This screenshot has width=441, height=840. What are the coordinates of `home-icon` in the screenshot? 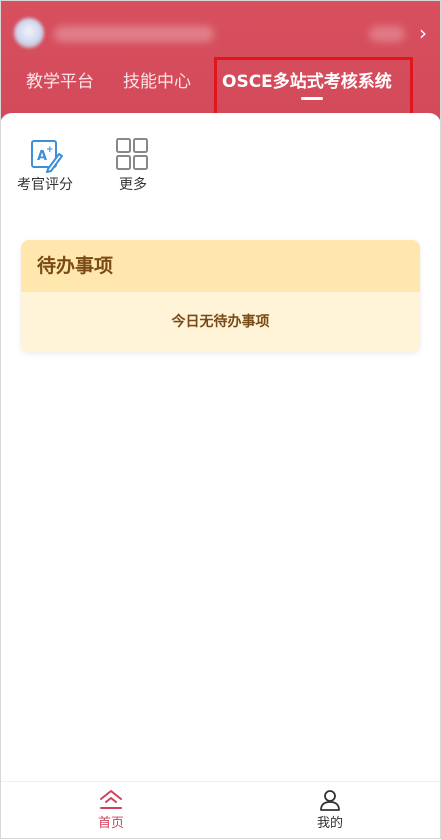 It's located at (111, 800).